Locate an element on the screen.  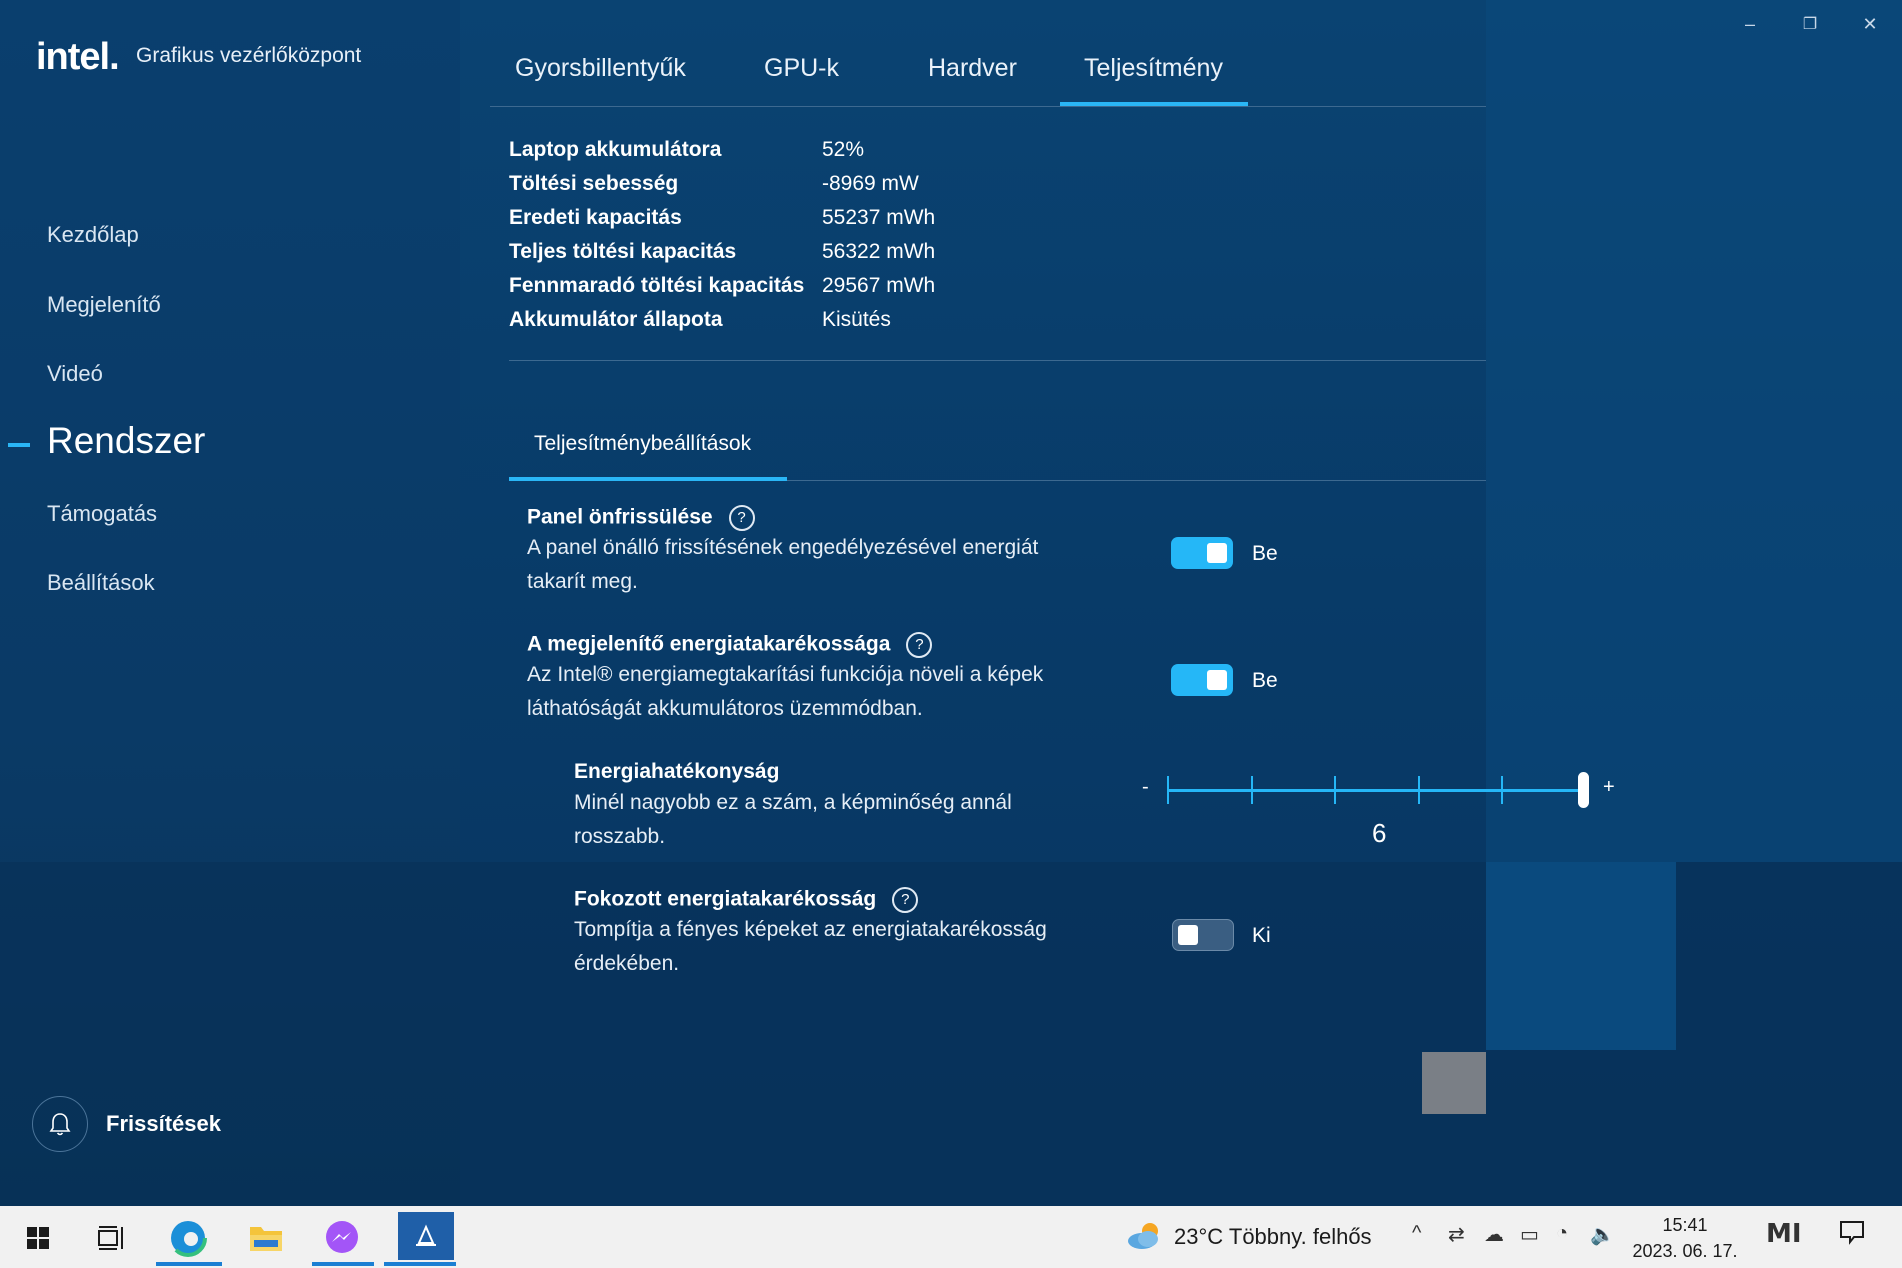
toggle-state-label: Ki is located at coordinates (1261, 935).